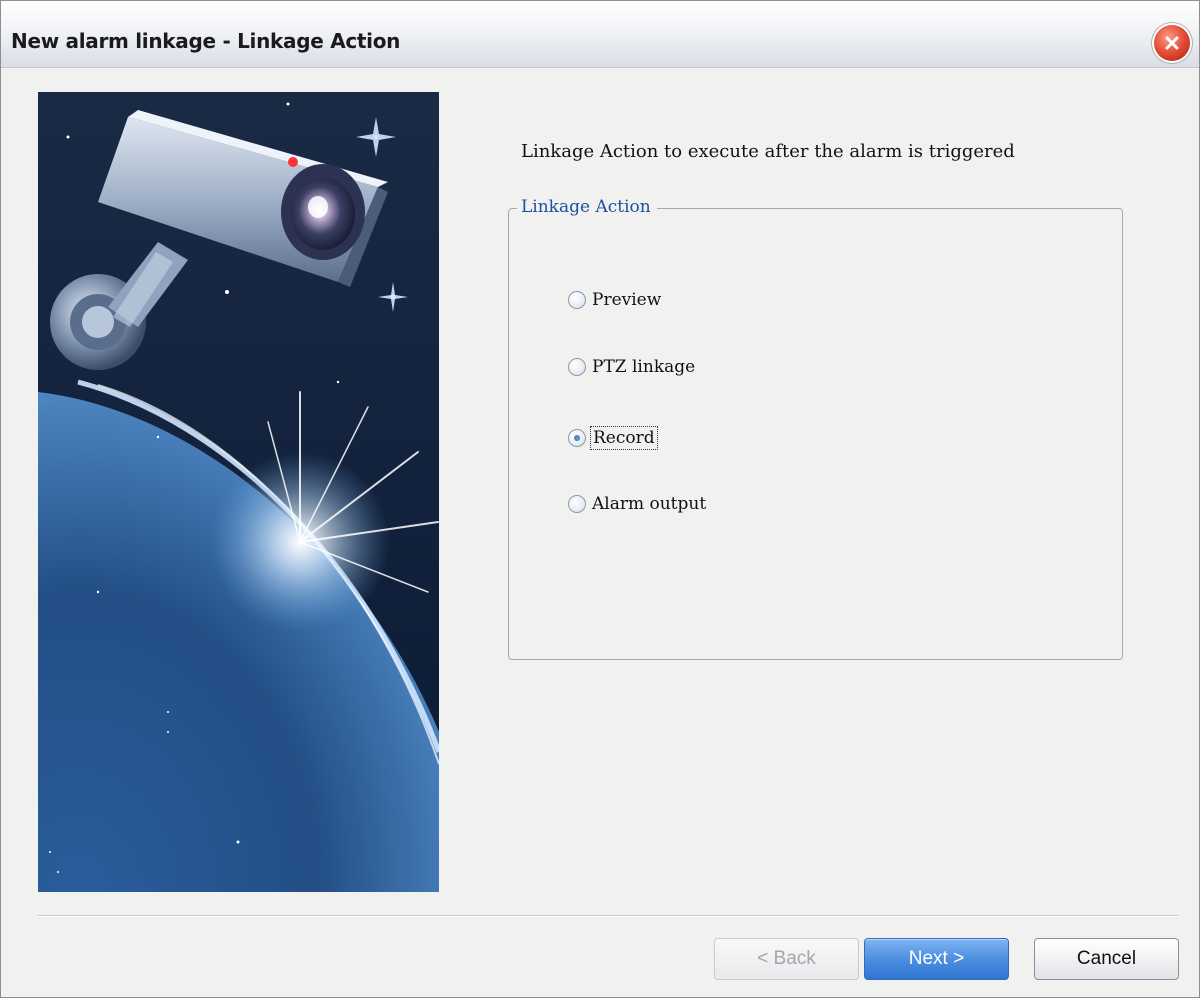  What do you see at coordinates (600, 34) in the screenshot?
I see `title-bar: New alarm linkage - Linkage Action` at bounding box center [600, 34].